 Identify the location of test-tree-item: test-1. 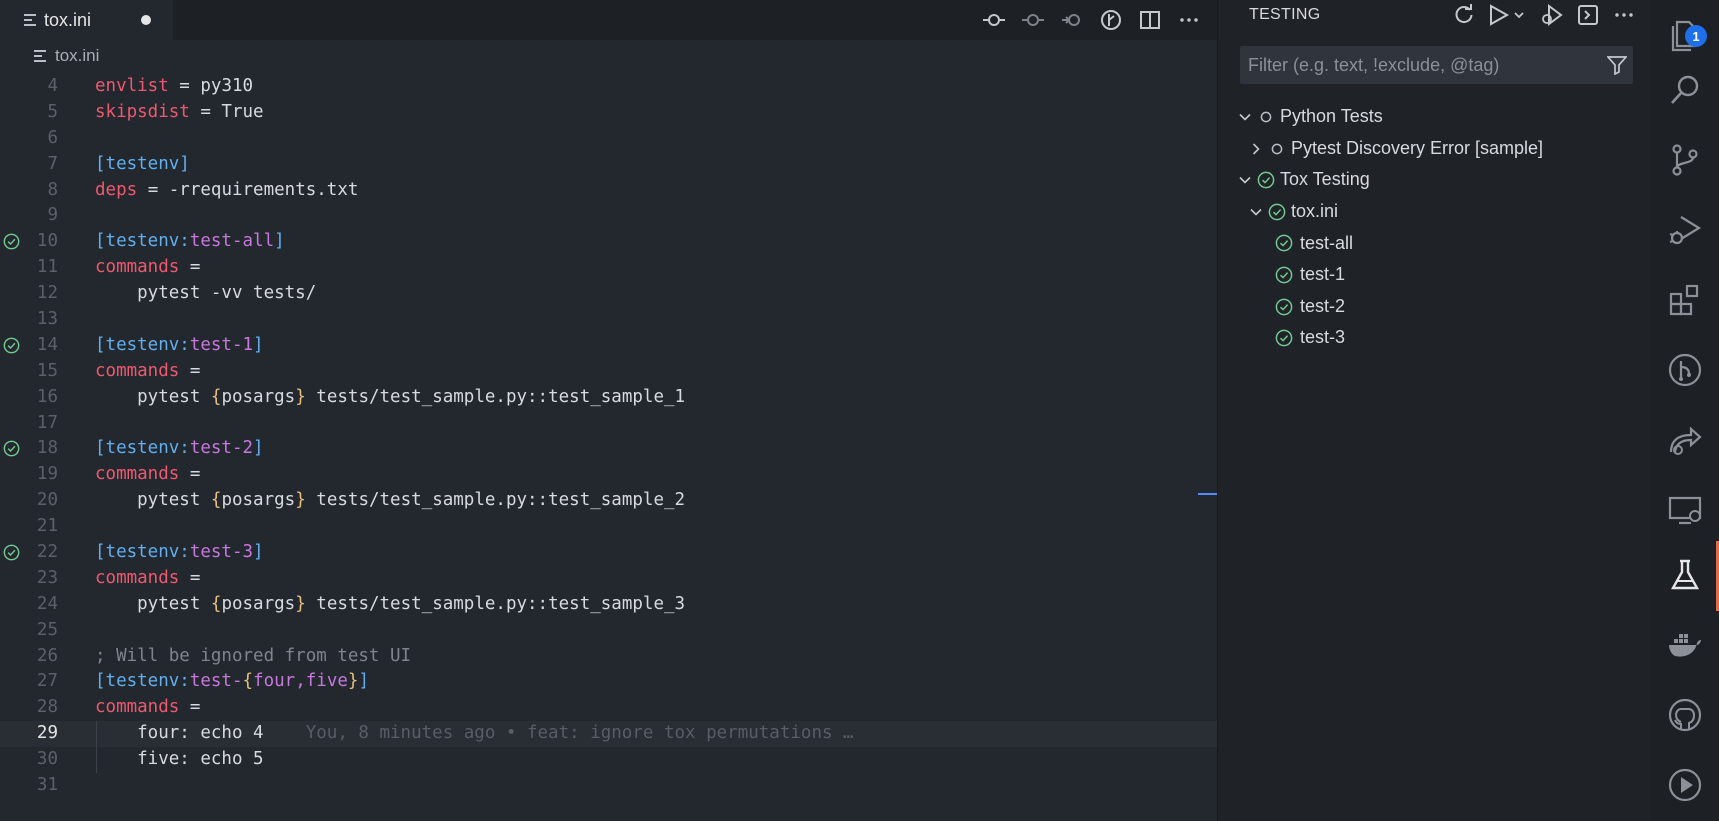
(1435, 275).